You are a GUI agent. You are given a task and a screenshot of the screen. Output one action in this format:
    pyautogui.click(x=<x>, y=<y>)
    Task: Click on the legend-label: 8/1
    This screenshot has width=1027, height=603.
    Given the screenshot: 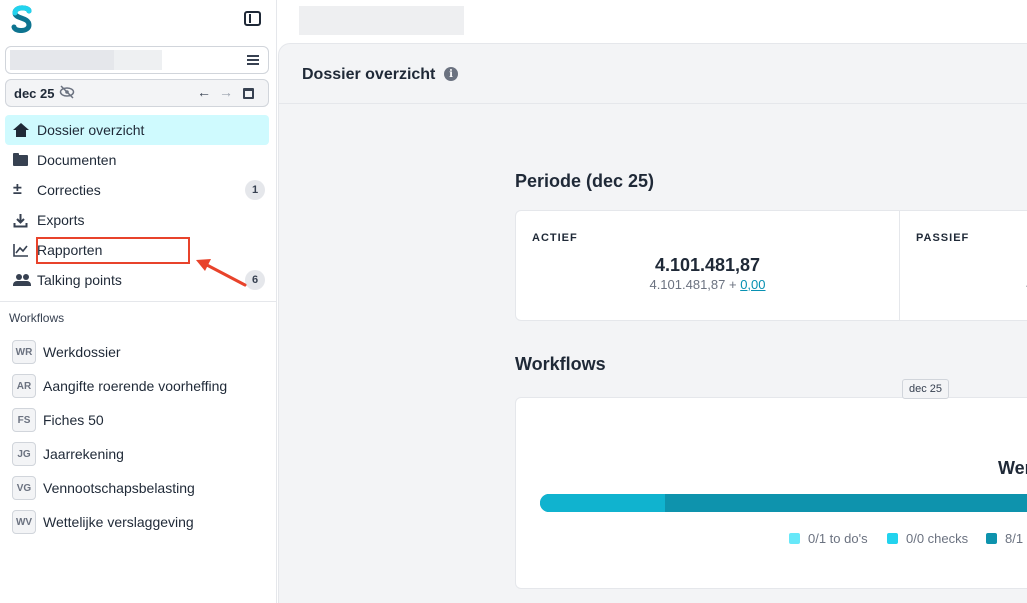 What is the action you would take?
    pyautogui.click(x=1014, y=538)
    